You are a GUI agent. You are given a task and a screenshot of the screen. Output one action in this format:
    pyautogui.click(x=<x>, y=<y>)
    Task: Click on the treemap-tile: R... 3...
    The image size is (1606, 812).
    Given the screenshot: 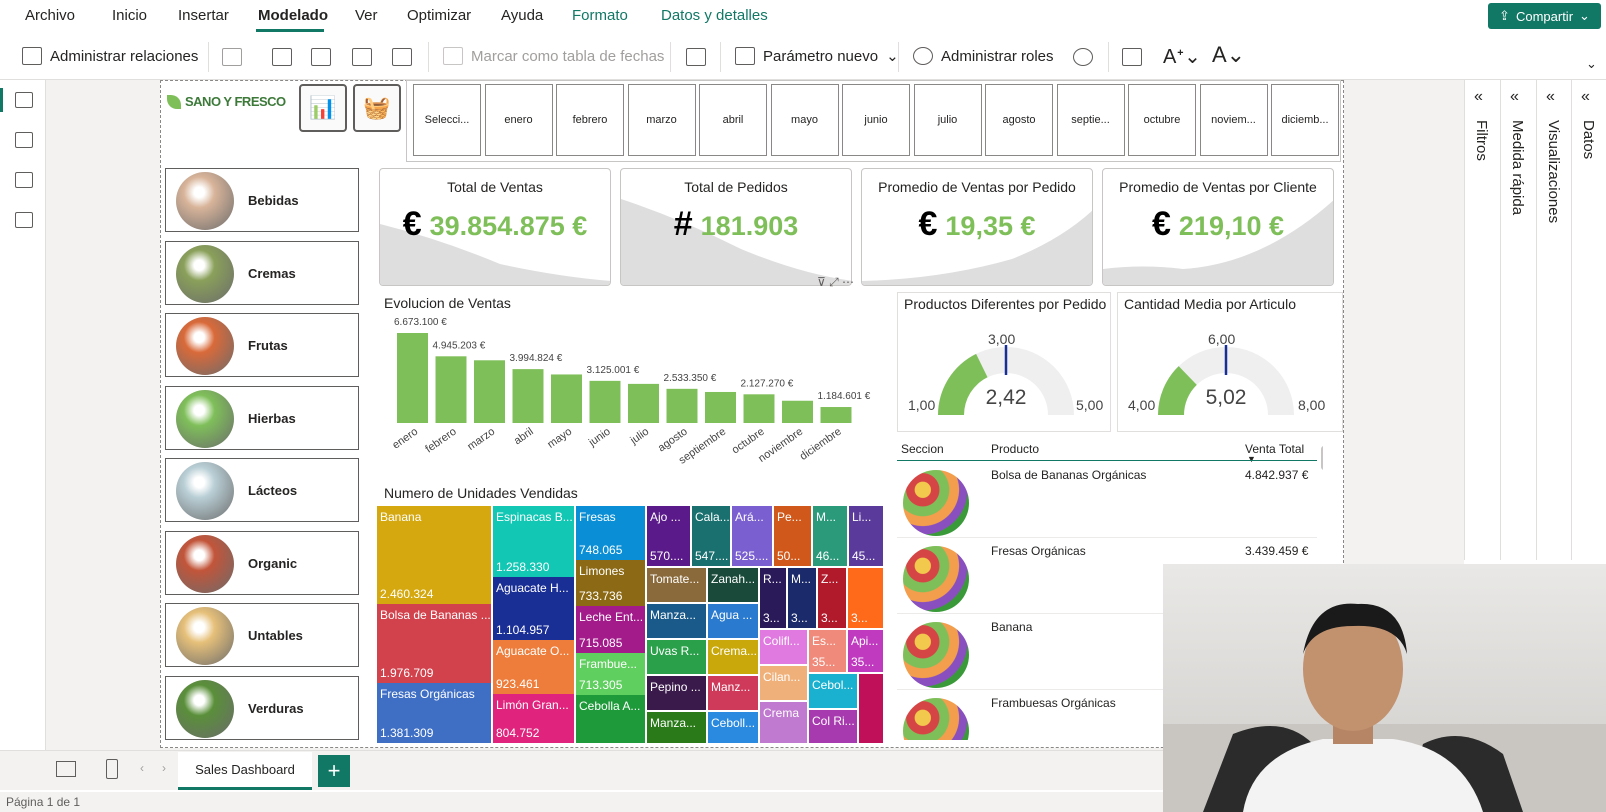 What is the action you would take?
    pyautogui.click(x=773, y=598)
    